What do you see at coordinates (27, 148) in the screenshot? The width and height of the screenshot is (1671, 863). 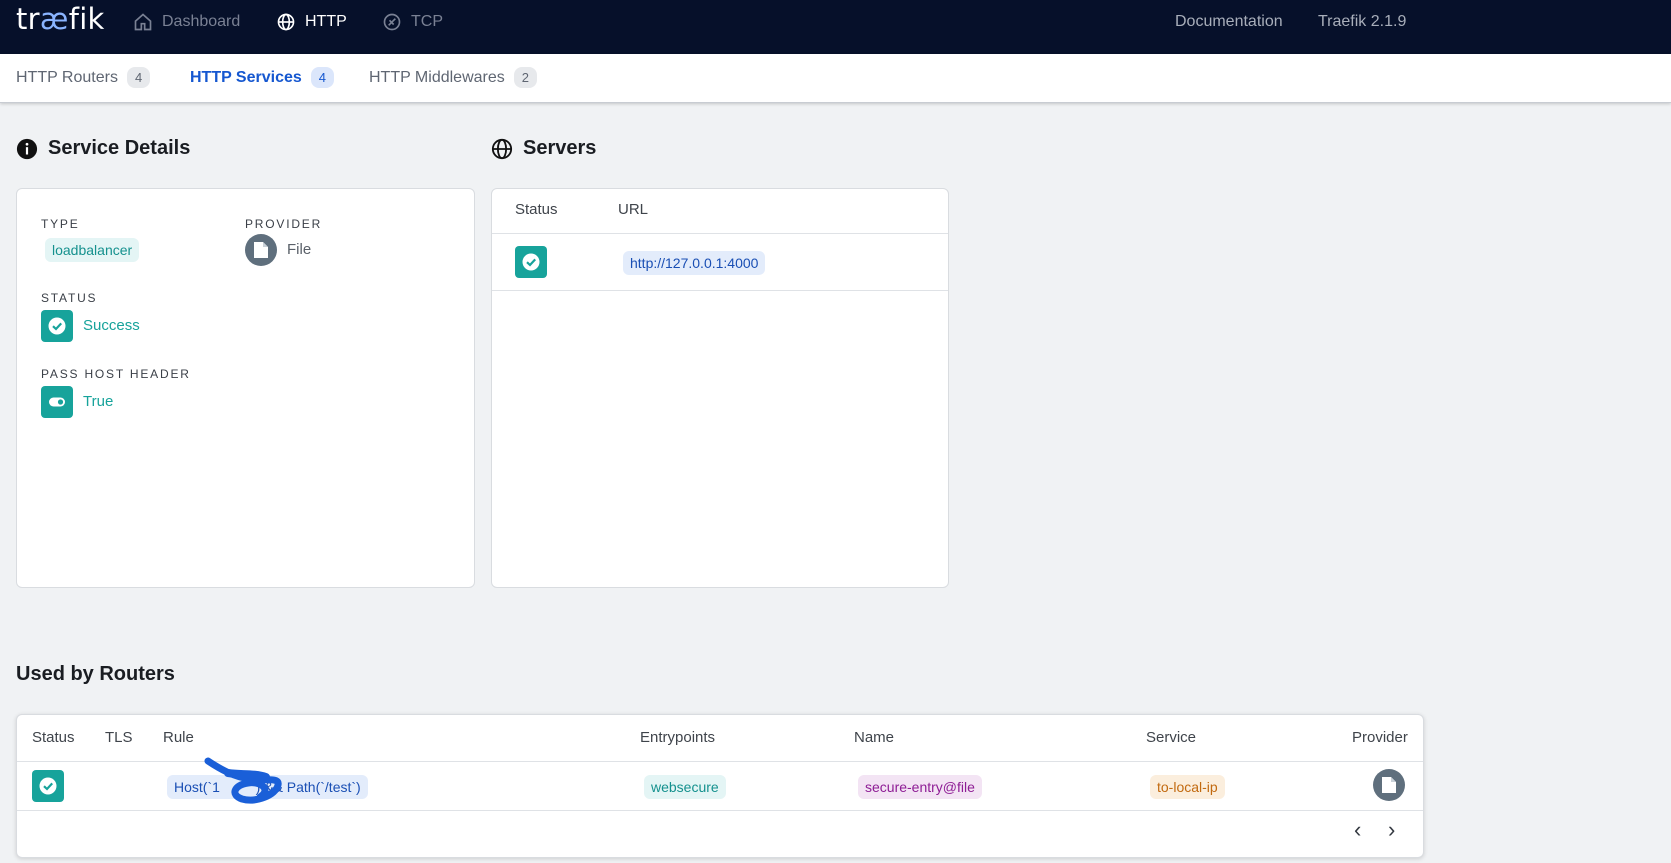 I see `info-icon` at bounding box center [27, 148].